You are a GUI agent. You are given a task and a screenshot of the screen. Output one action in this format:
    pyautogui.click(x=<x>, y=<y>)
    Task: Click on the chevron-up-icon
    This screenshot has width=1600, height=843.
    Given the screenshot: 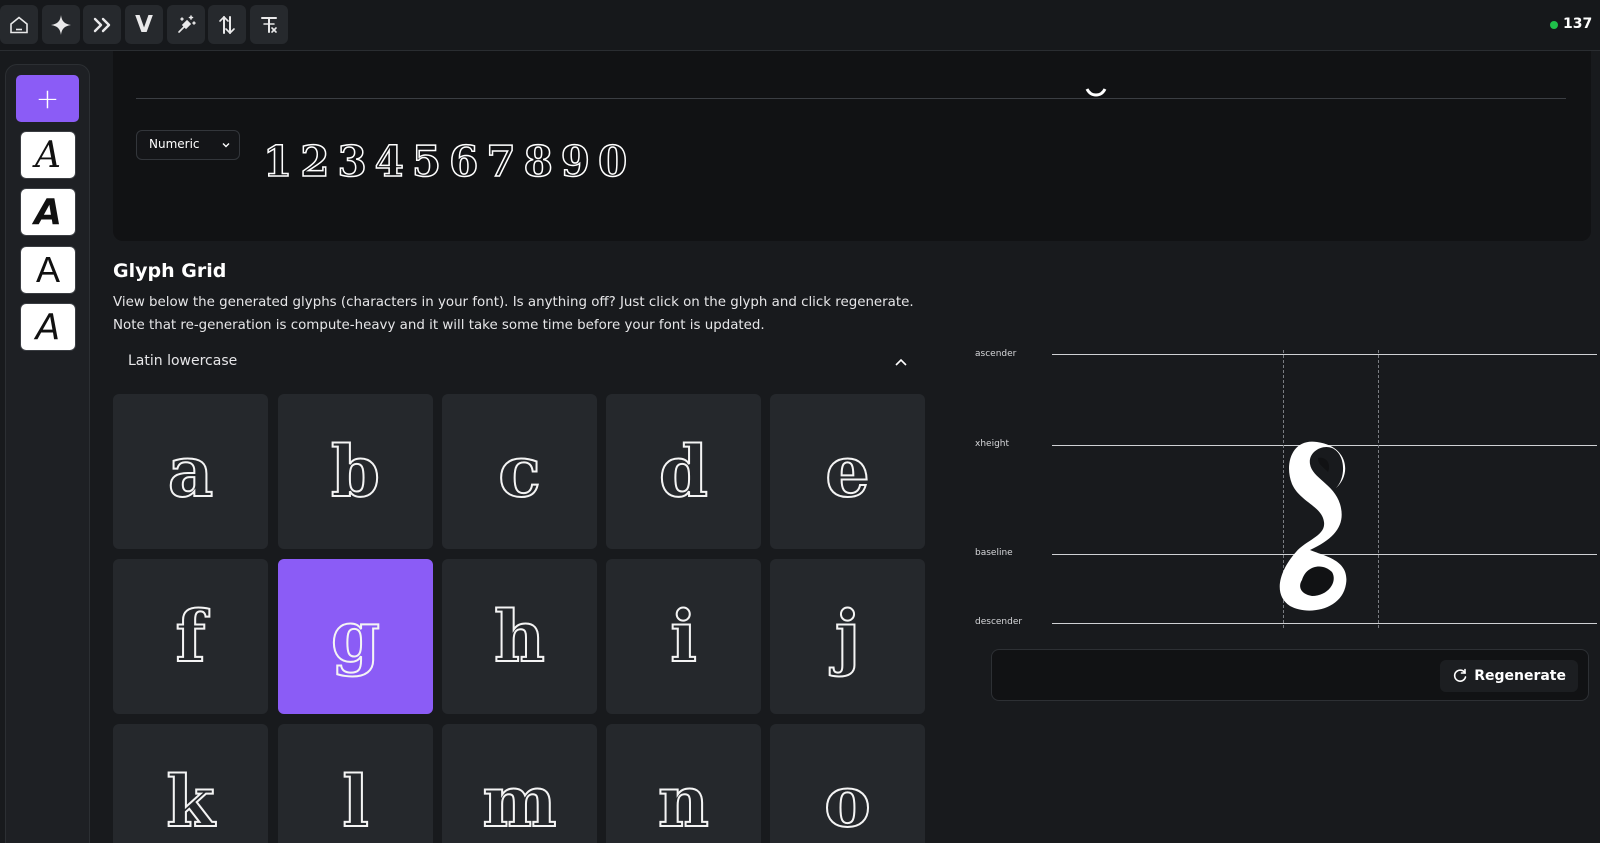 What is the action you would take?
    pyautogui.click(x=901, y=362)
    